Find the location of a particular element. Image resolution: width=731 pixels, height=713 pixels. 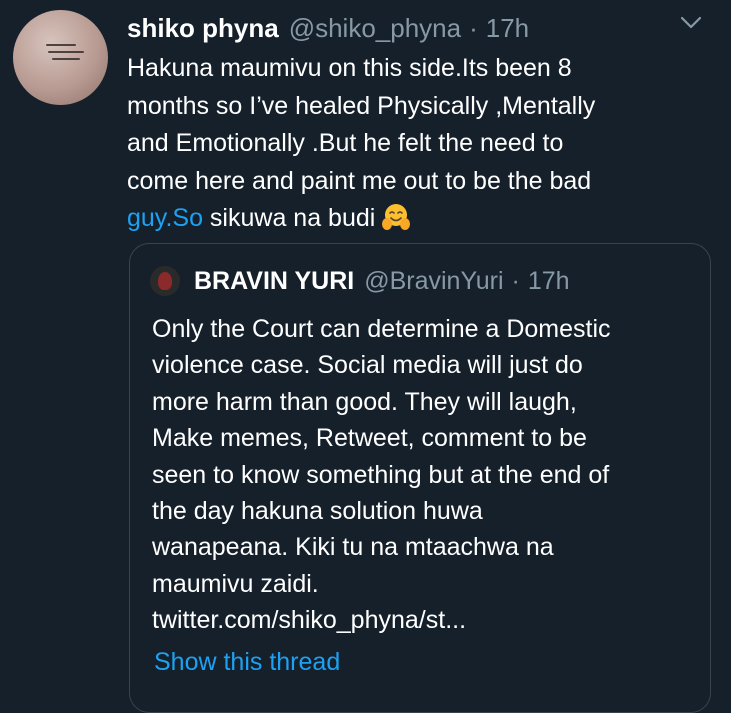

quoted-text-line: Only the Court can determine a Domestic is located at coordinates (381, 329).